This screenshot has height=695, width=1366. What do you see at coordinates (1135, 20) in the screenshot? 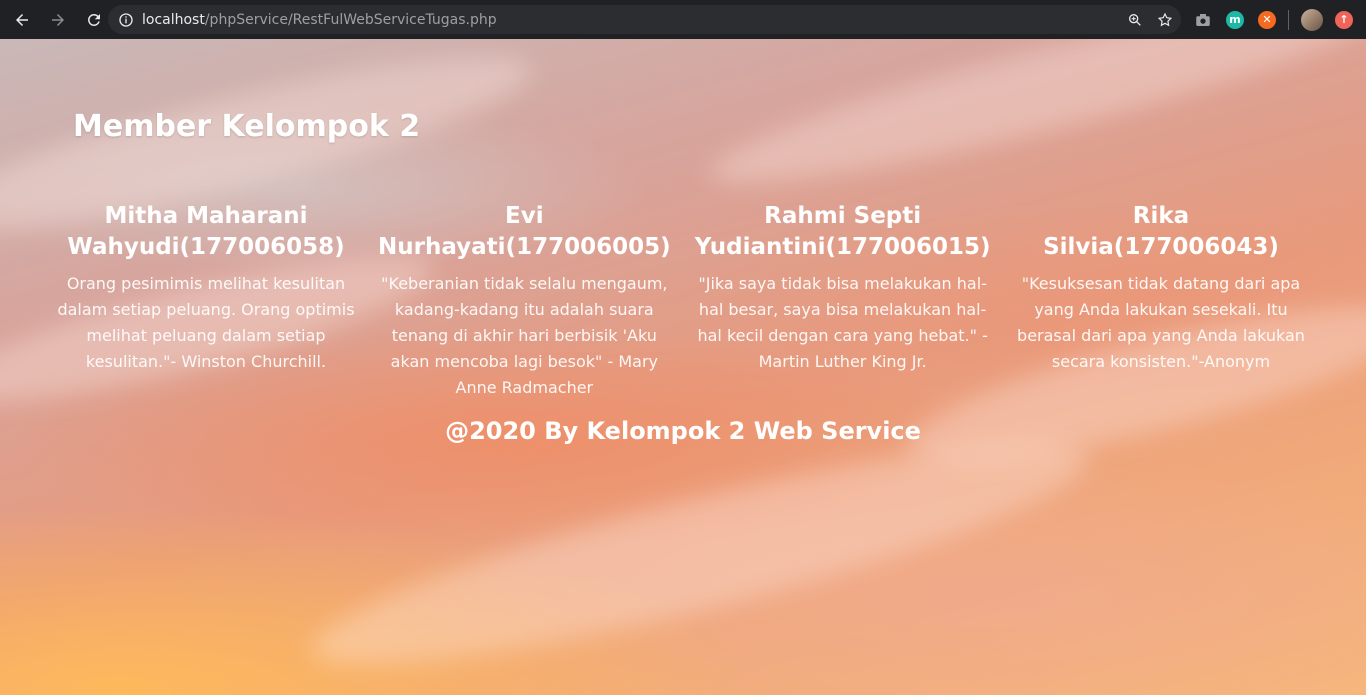
I see `zoom-icon` at bounding box center [1135, 20].